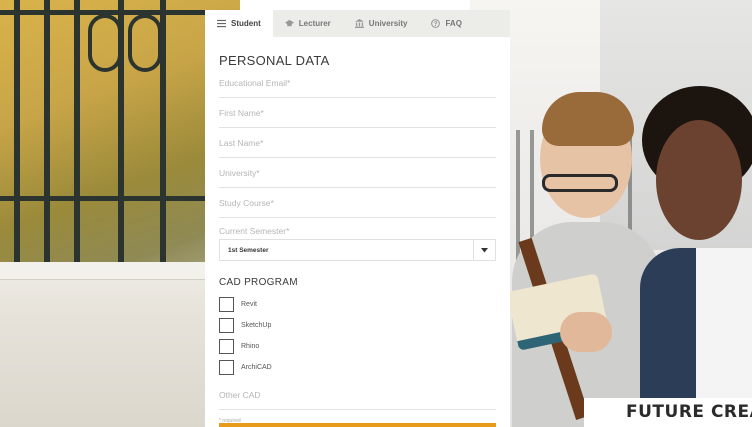 This screenshot has height=427, width=752. I want to click on tab-faq: FAQ, so click(446, 23).